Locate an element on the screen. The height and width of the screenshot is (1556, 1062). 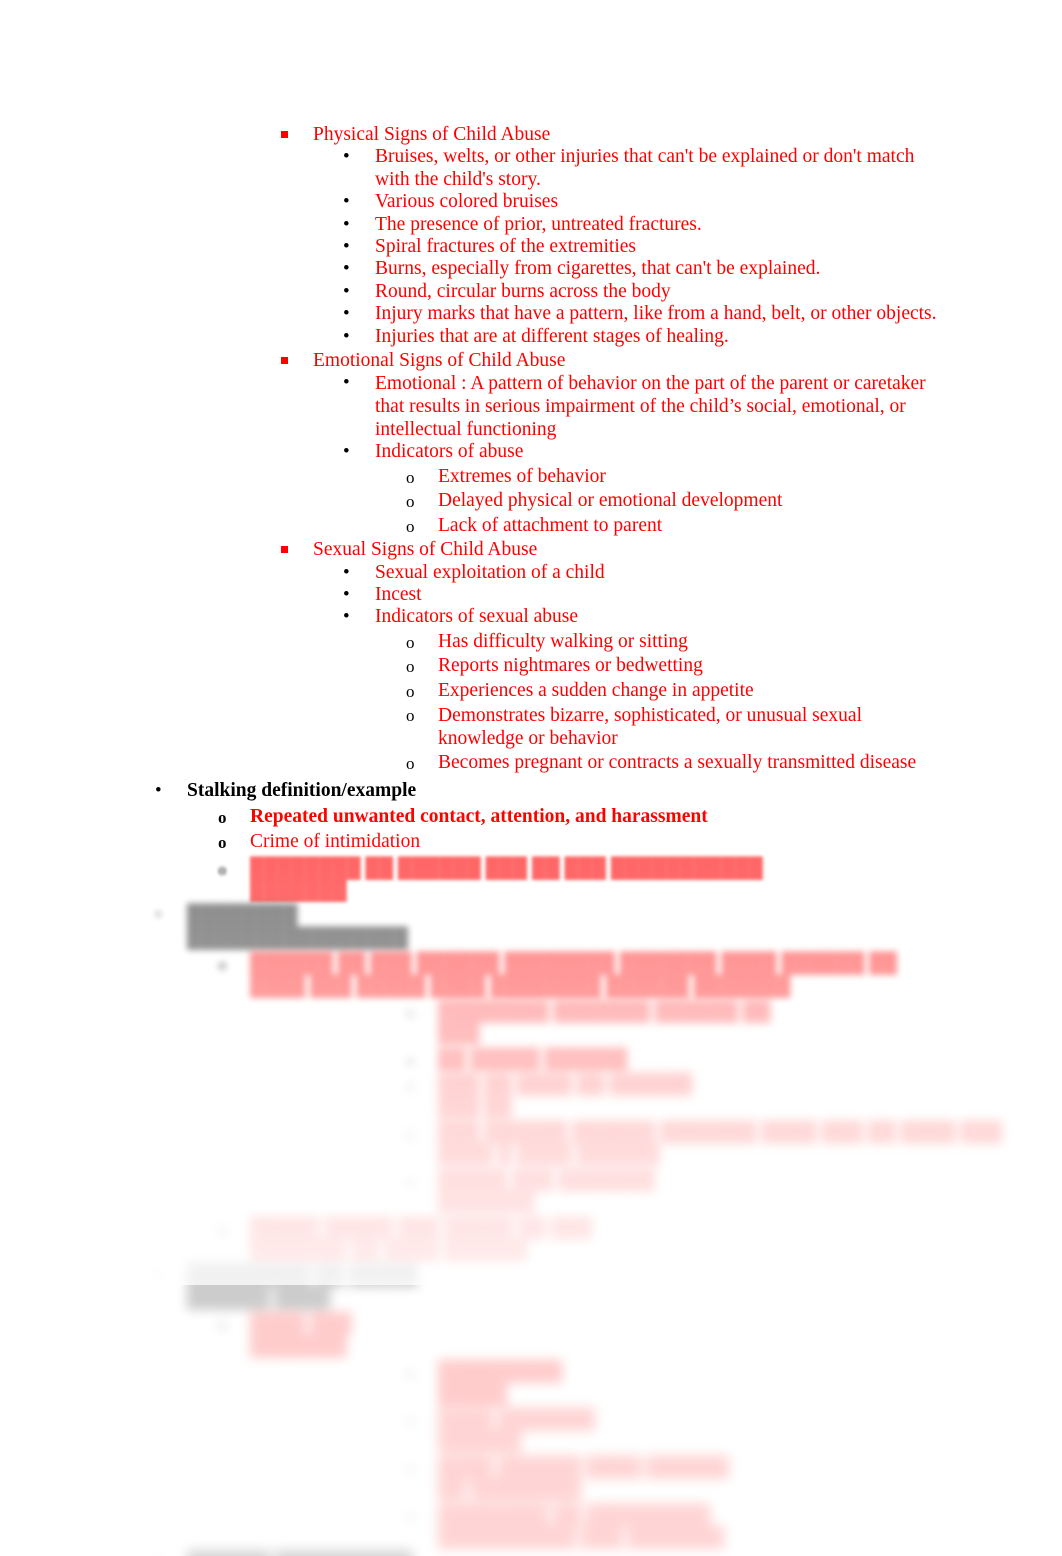
list-item-text: Lack of attachment to parent is located at coordinates (550, 525).